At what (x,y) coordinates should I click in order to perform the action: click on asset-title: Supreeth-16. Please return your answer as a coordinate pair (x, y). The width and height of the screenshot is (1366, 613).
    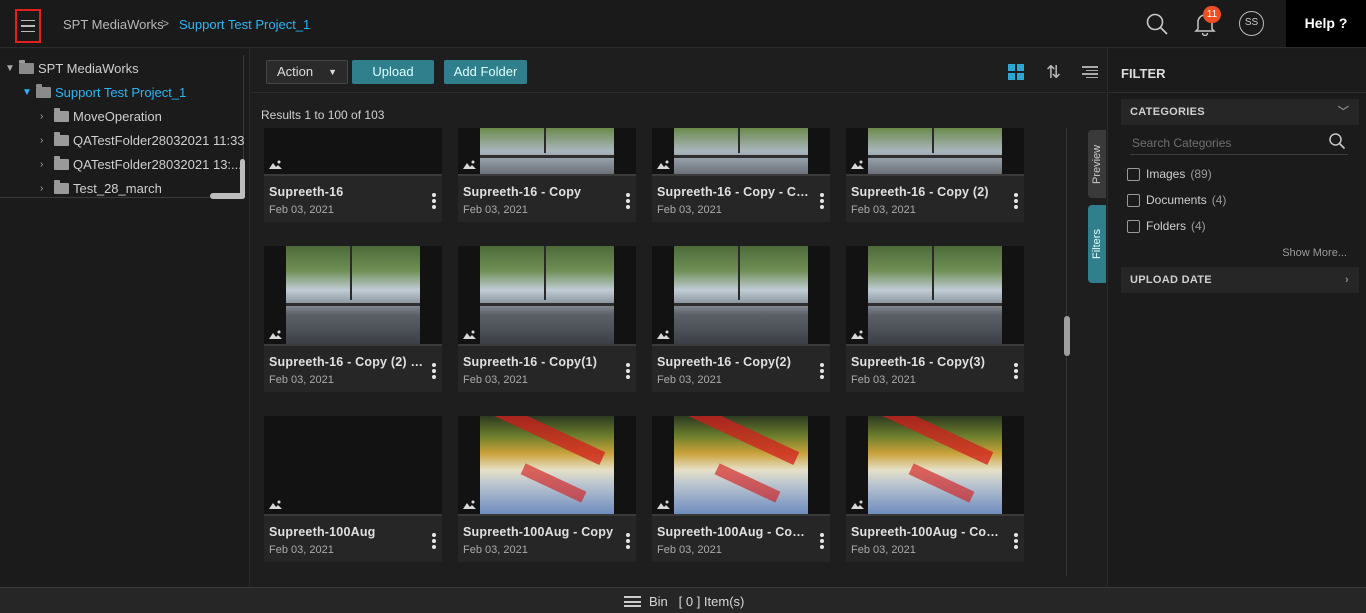
    Looking at the image, I should click on (344, 189).